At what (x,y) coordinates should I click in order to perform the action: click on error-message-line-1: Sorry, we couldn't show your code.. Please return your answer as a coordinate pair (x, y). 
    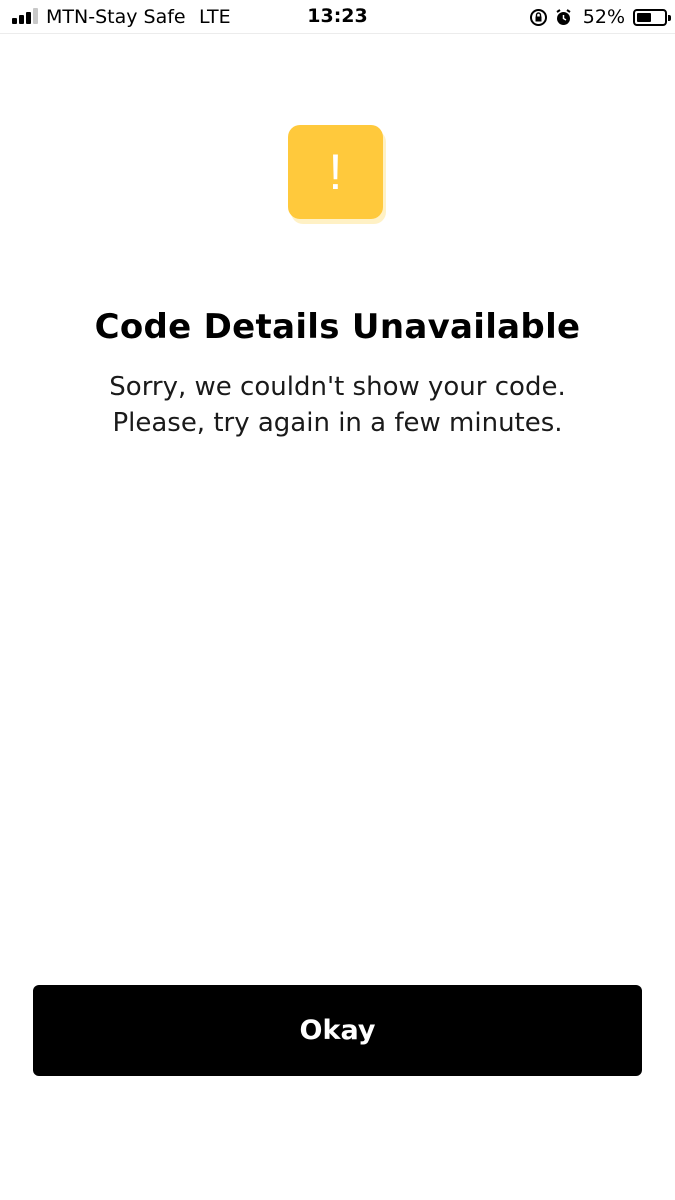
    Looking at the image, I should click on (337, 387).